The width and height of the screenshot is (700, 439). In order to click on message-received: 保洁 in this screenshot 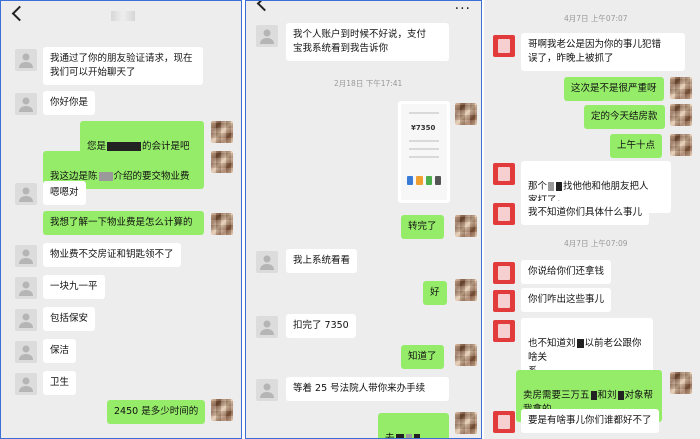, I will do `click(60, 351)`.